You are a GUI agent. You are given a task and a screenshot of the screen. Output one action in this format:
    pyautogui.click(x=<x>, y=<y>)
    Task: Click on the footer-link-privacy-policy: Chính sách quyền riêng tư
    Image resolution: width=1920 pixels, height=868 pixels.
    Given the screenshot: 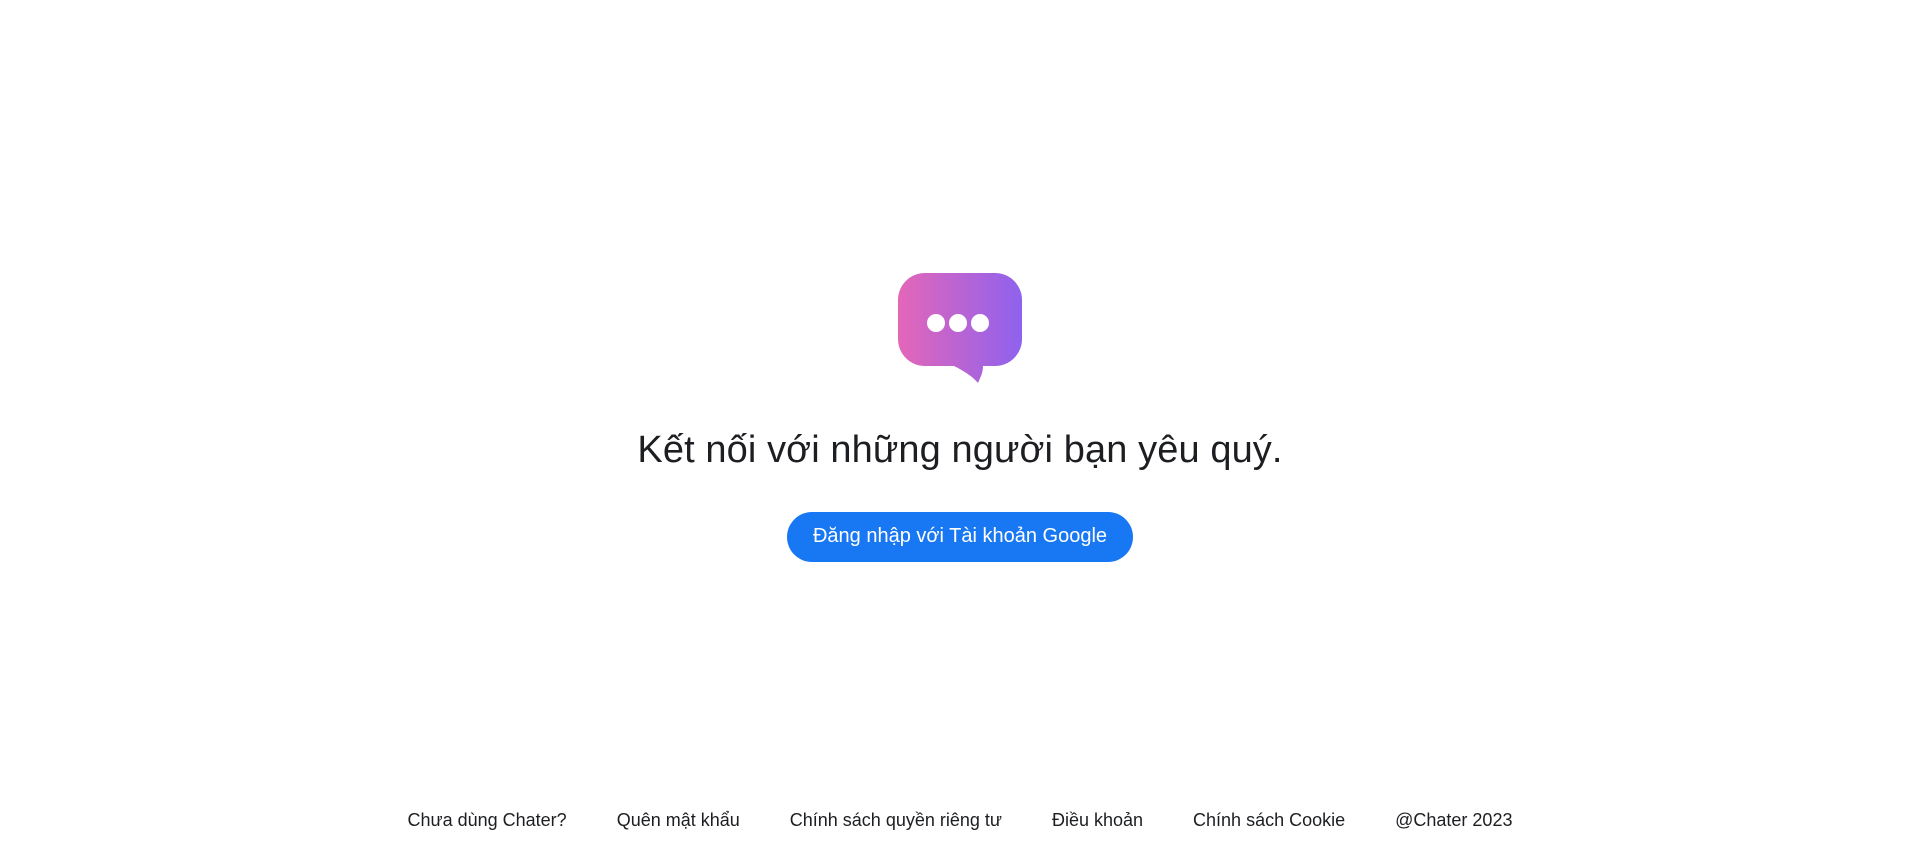 What is the action you would take?
    pyautogui.click(x=896, y=820)
    